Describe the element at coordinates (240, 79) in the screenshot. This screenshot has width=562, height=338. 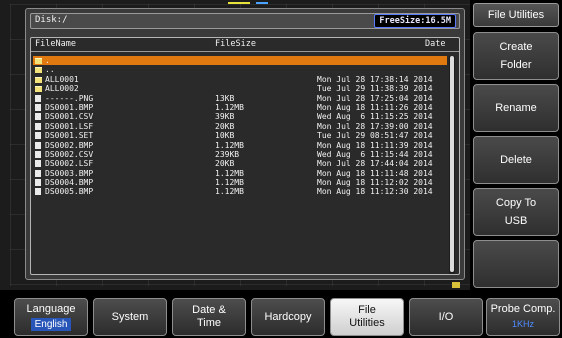
I see `file-row: ALL0001 Mon Jul 28 17:38:14 2014` at that location.